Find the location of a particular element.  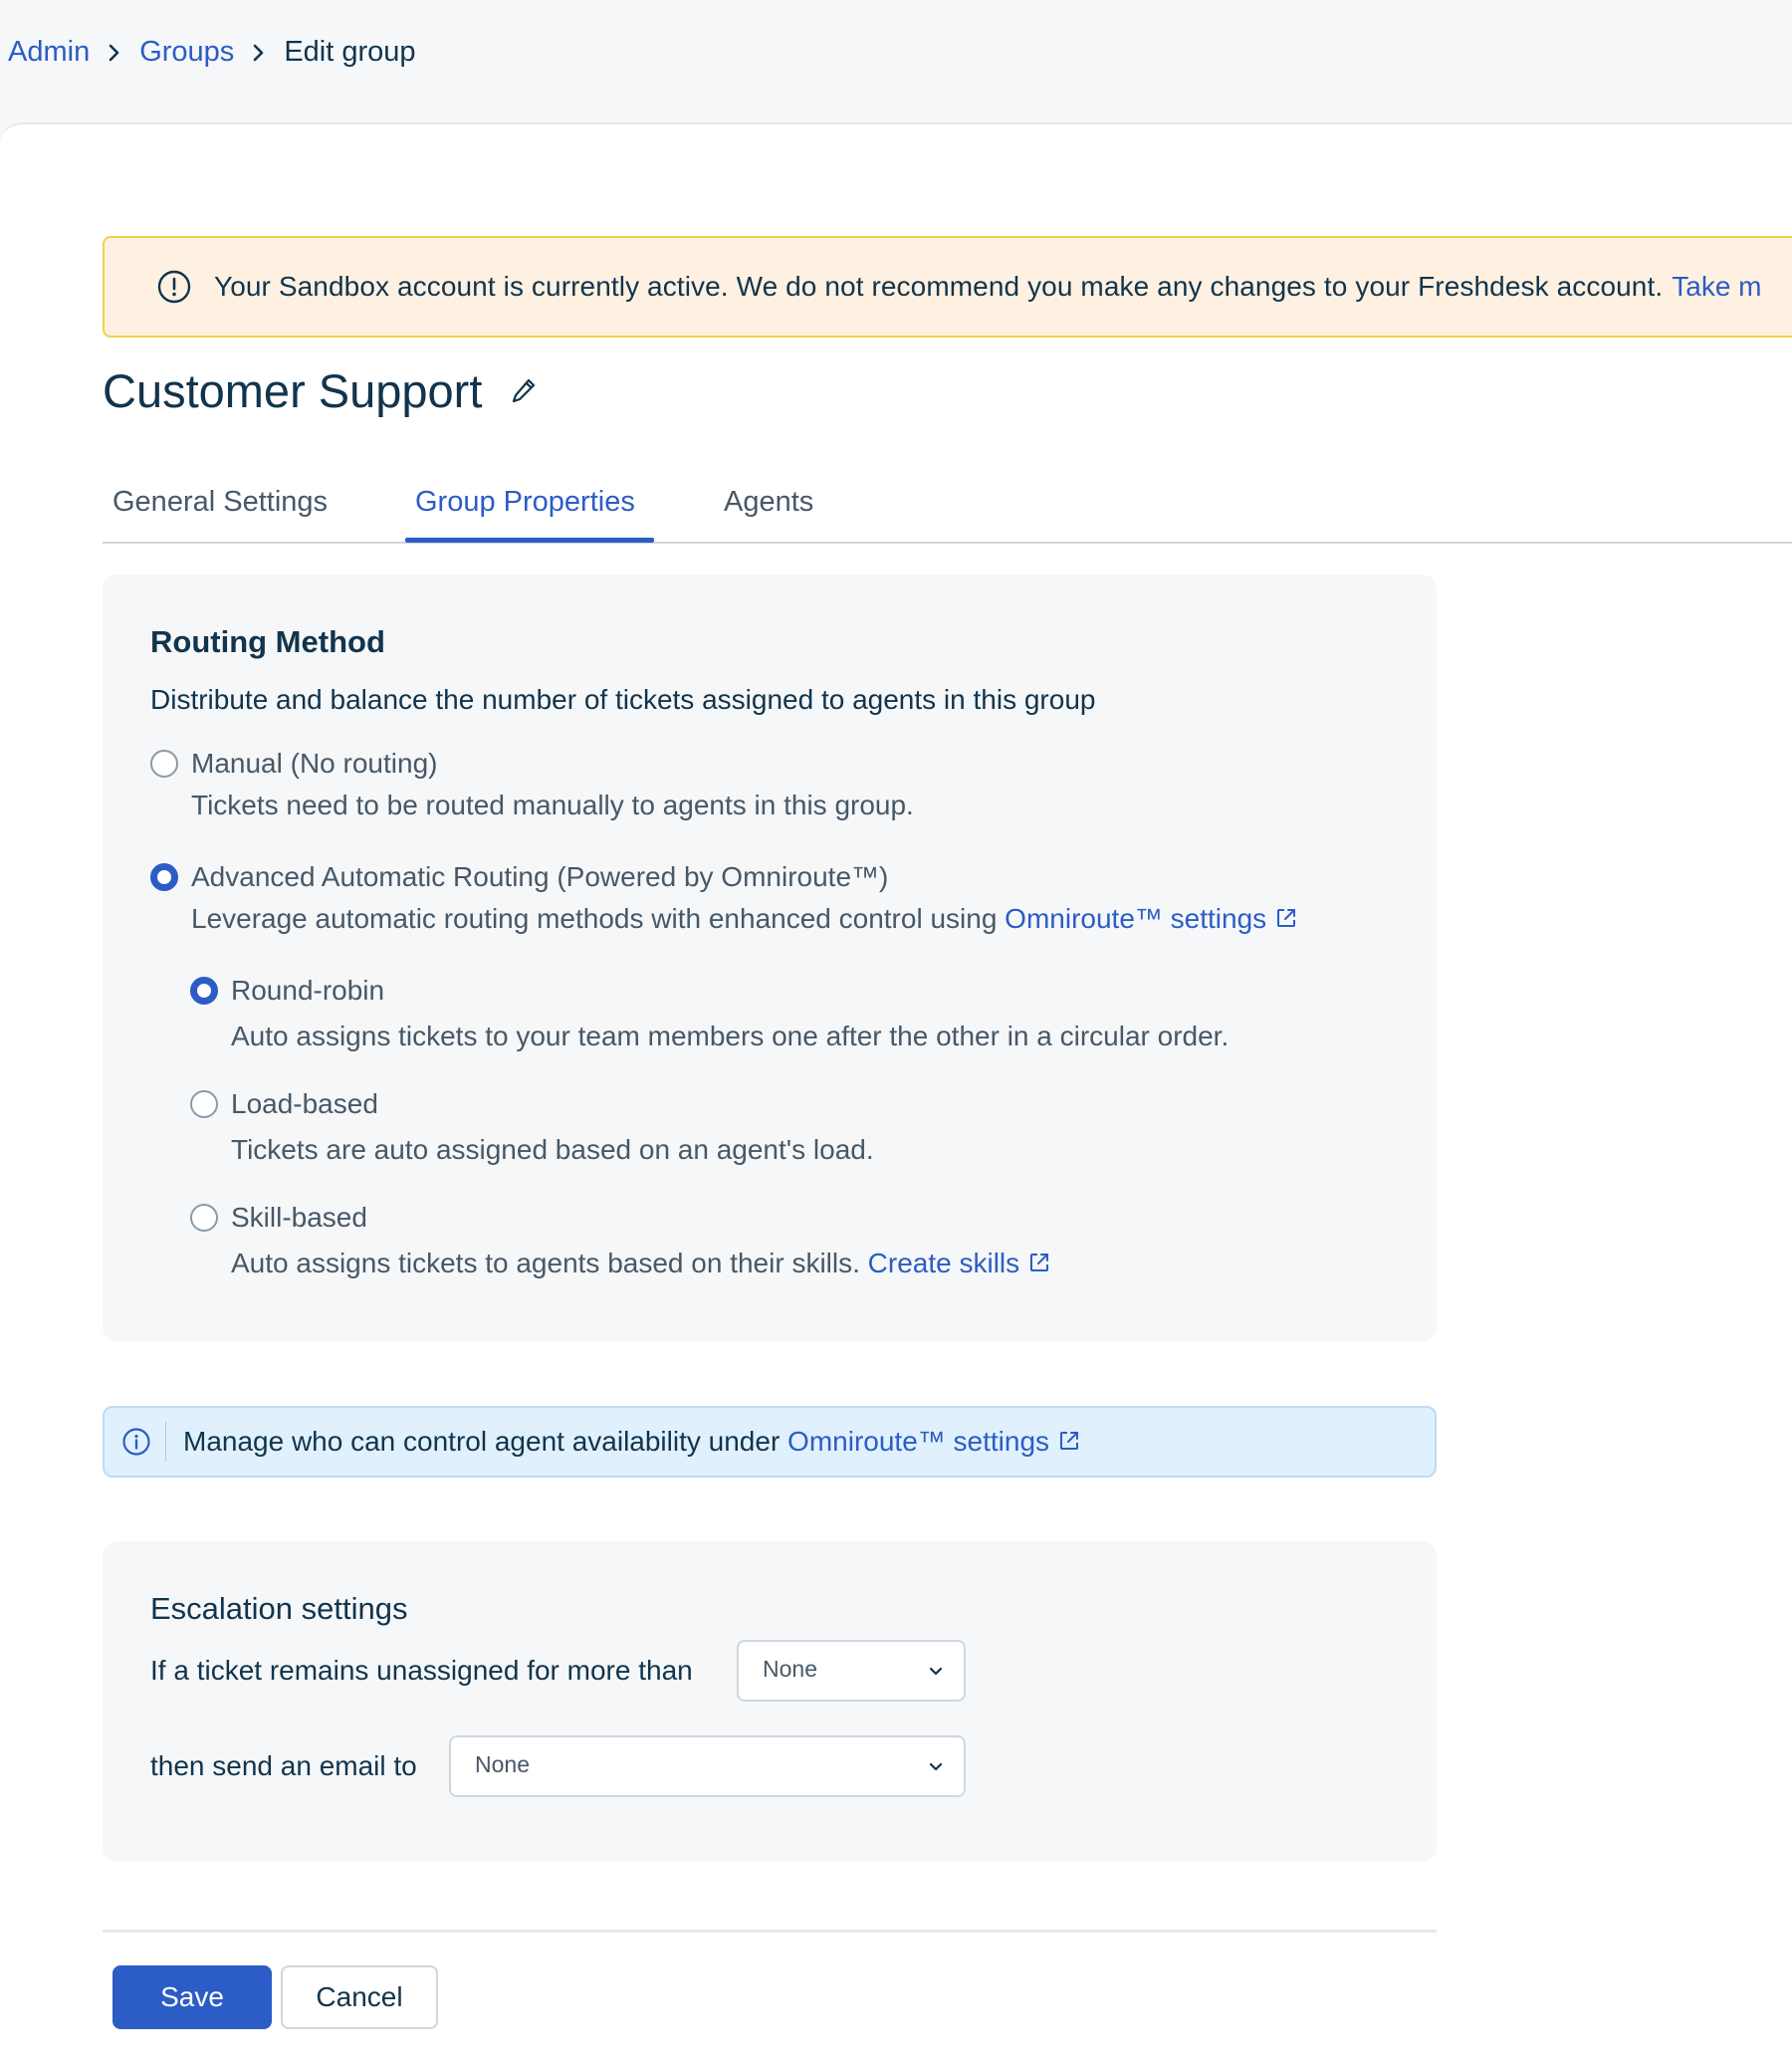

breadcrumb-current: Edit group is located at coordinates (350, 52).